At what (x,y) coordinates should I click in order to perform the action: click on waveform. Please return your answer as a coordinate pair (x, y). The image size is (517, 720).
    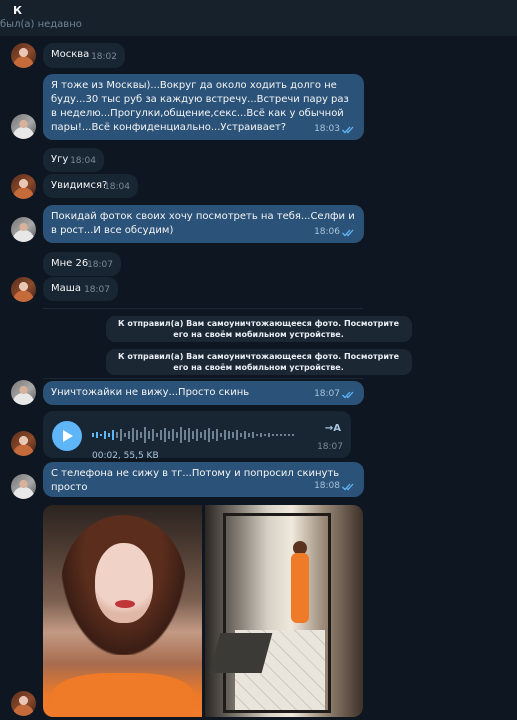
    Looking at the image, I should click on (197, 435).